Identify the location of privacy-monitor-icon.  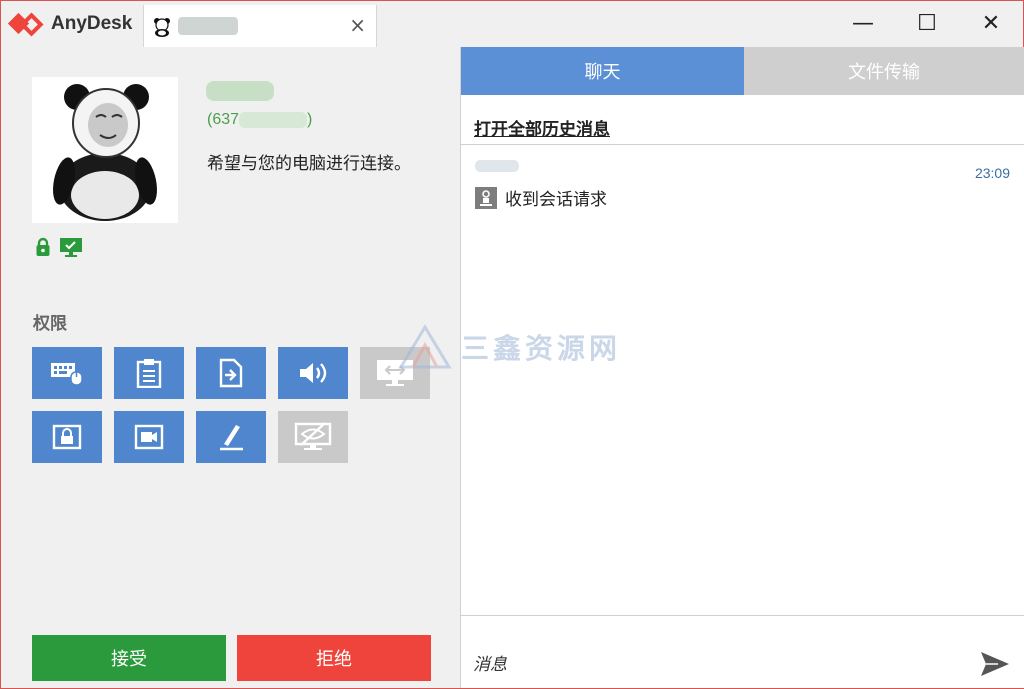
(313, 436).